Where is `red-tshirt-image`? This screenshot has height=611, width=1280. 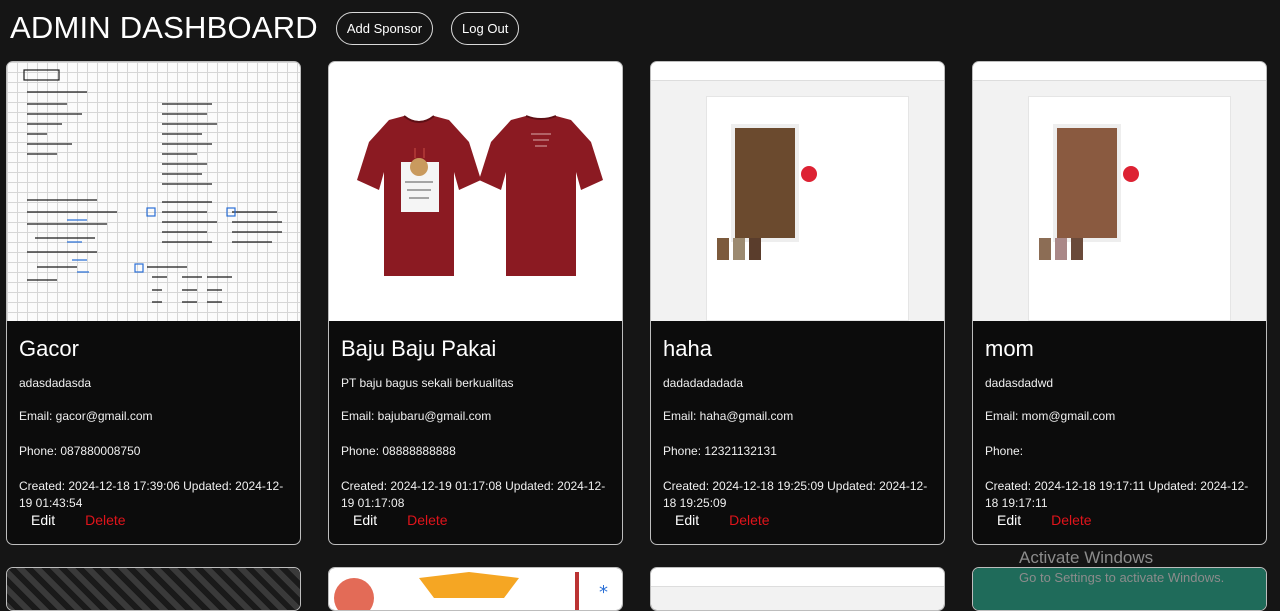
red-tshirt-image is located at coordinates (475, 191).